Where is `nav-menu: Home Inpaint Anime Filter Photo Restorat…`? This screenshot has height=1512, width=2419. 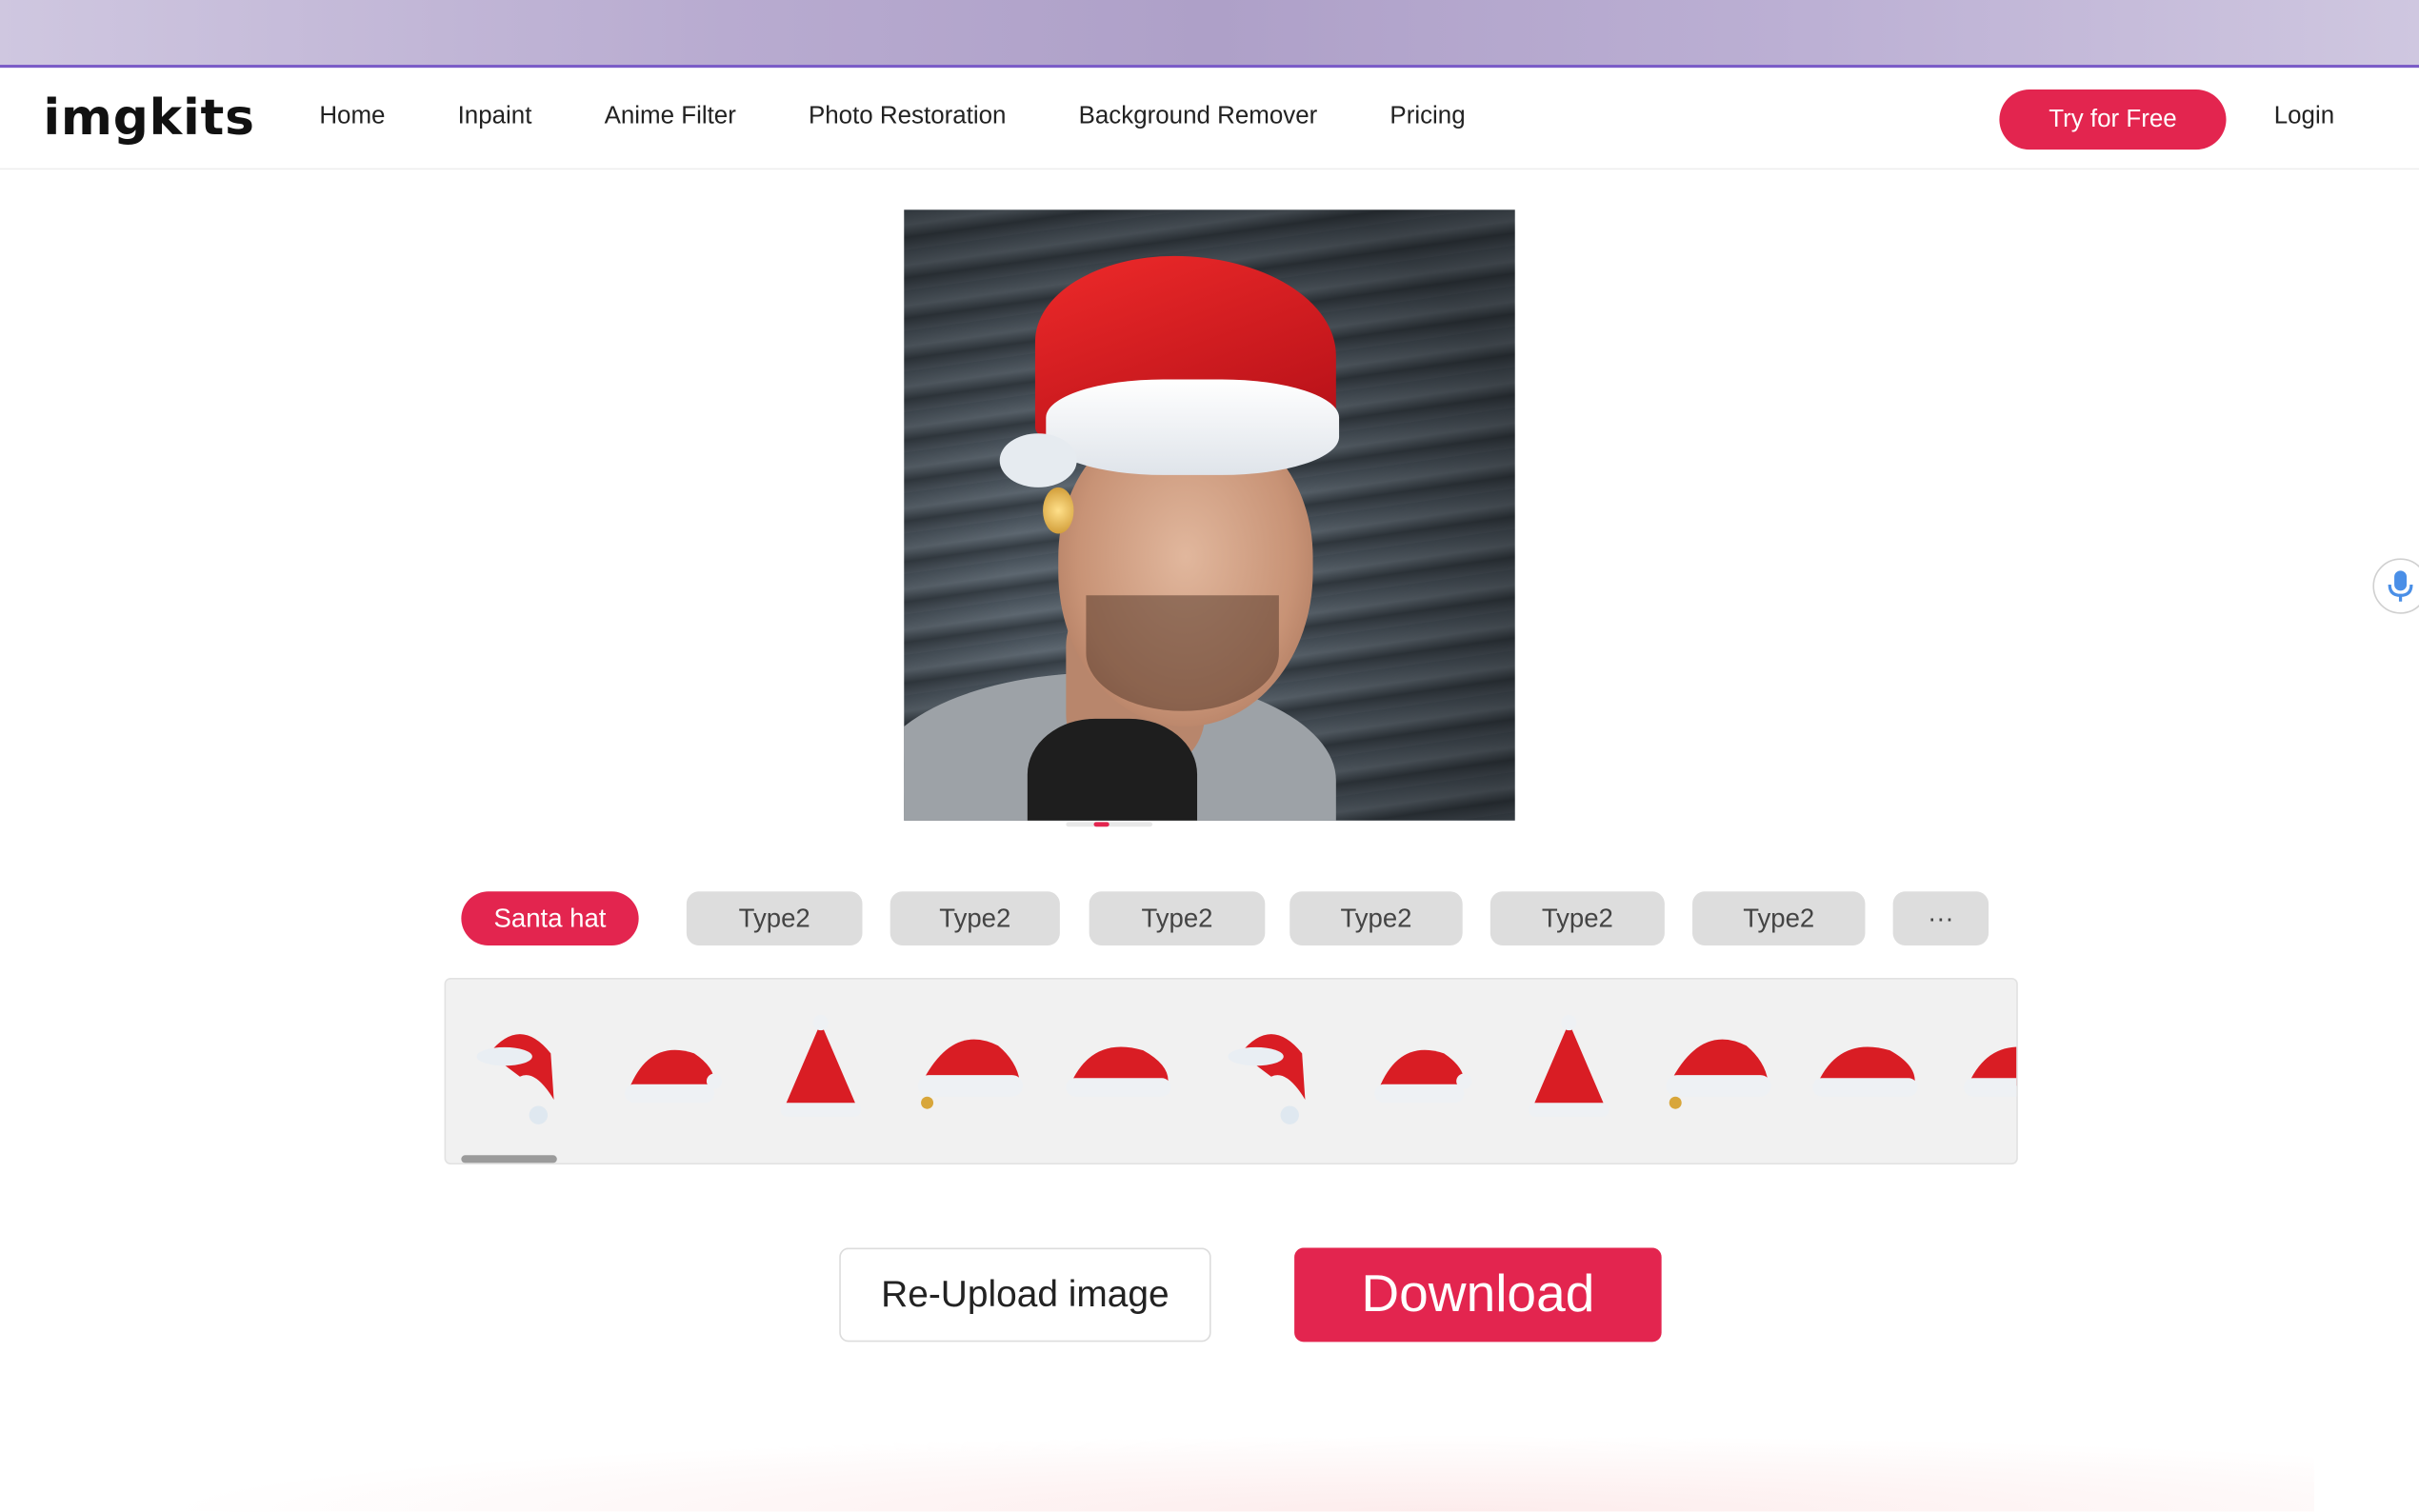
nav-menu: Home Inpaint Anime Filter Photo Restorat… is located at coordinates (928, 117).